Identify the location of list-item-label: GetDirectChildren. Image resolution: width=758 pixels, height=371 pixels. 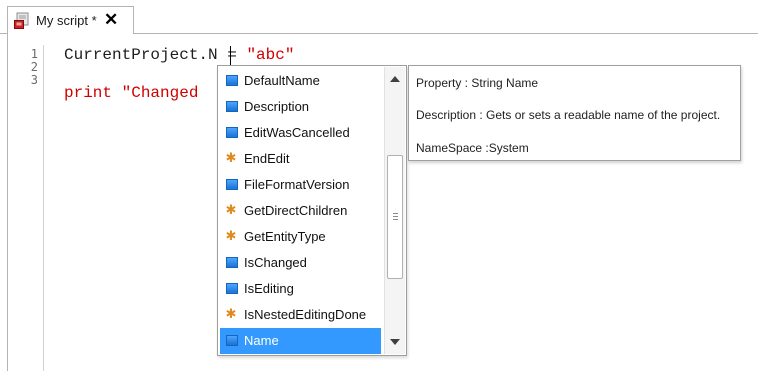
(296, 210).